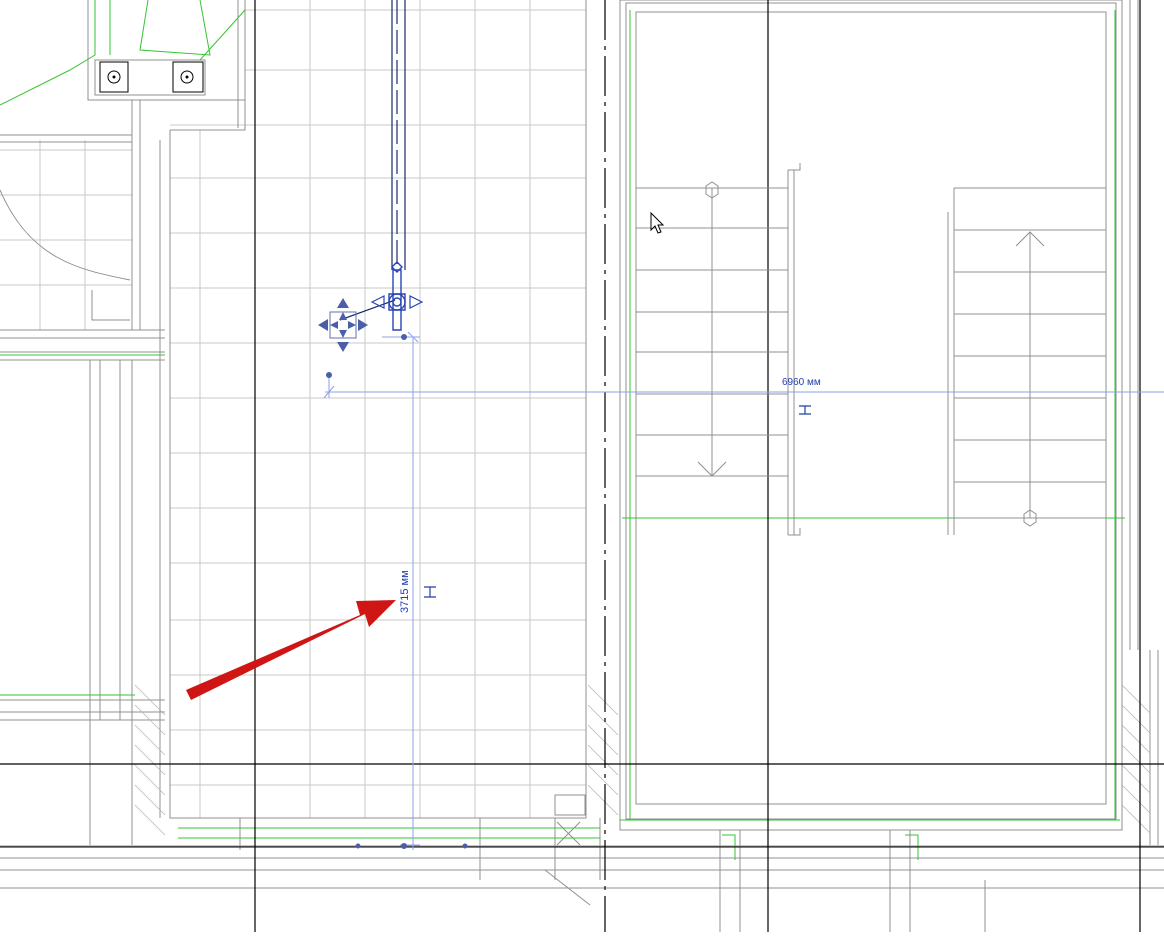  Describe the element at coordinates (343, 325) in the screenshot. I see `move-arrows-icon` at that location.